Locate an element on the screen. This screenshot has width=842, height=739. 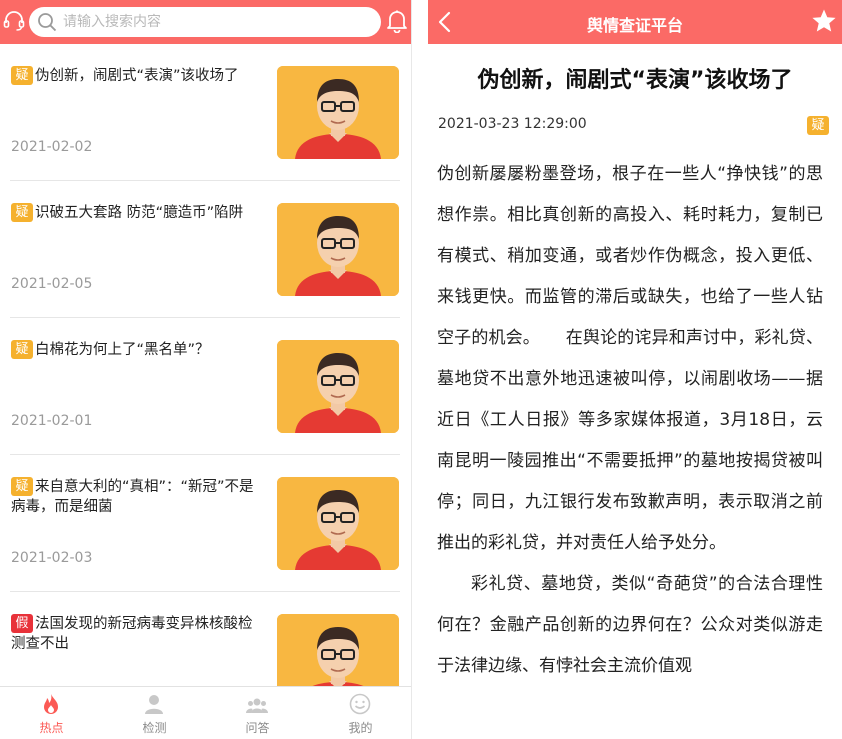
tab-label: 问答 is located at coordinates (257, 728).